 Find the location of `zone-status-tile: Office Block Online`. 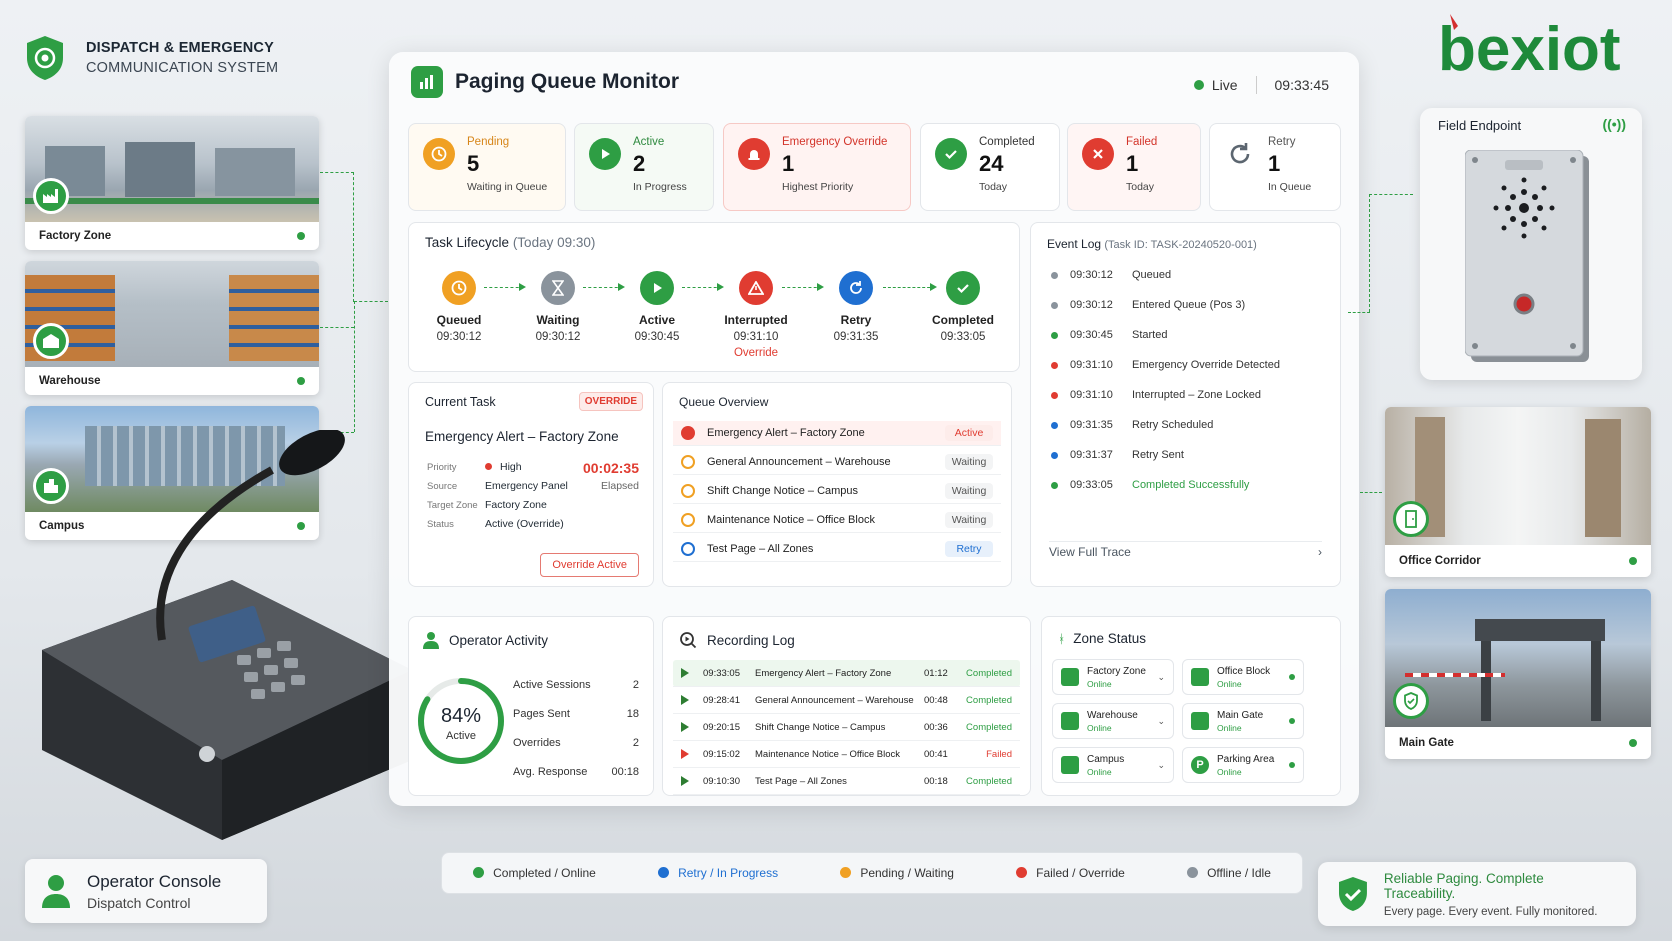

zone-status-tile: Office Block Online is located at coordinates (1243, 677).